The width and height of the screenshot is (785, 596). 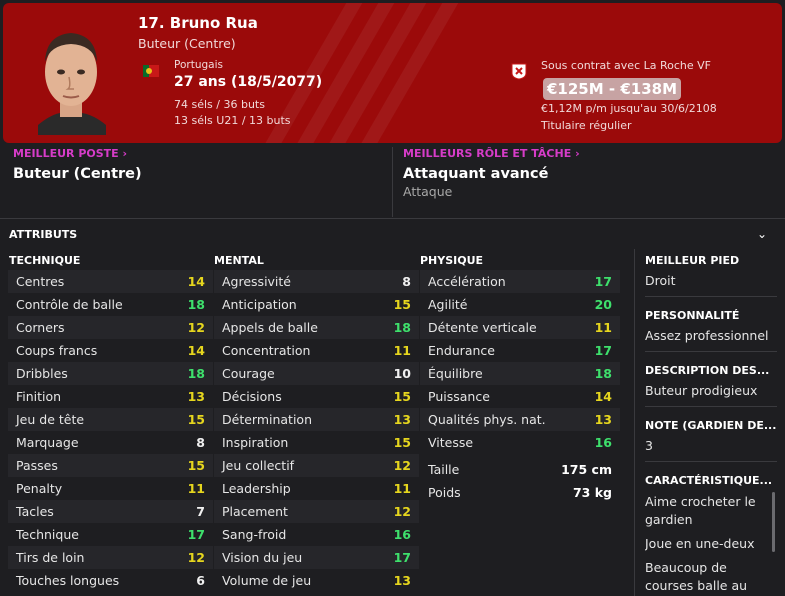 I want to click on attribute-name: Jeu collectif, so click(x=258, y=465).